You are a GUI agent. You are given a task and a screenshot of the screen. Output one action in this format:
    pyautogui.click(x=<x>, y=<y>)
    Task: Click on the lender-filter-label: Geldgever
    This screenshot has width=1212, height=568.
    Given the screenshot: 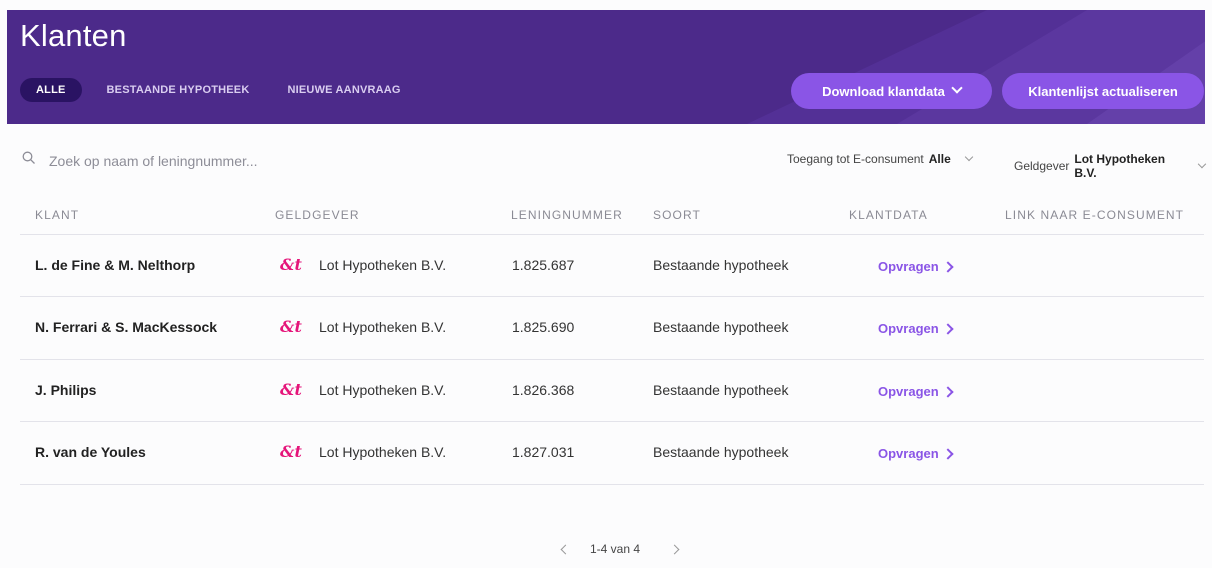 What is the action you would take?
    pyautogui.click(x=1042, y=166)
    